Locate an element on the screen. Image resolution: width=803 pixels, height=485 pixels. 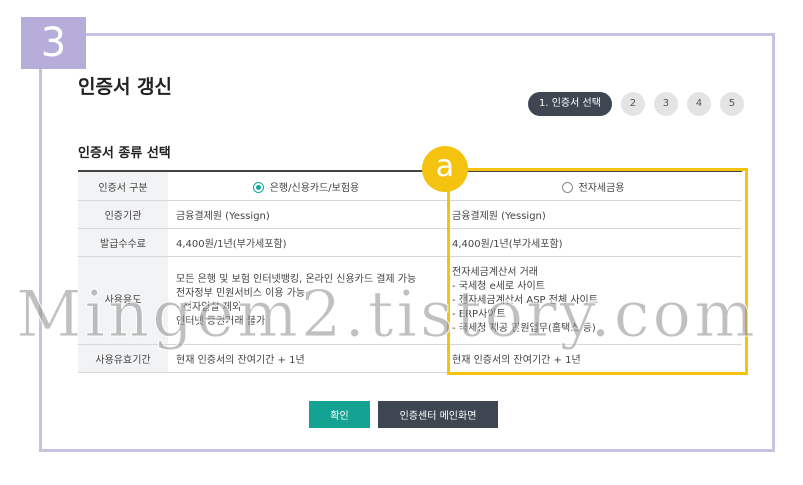
page-title: 인증서 갱신 is located at coordinates (125, 87).